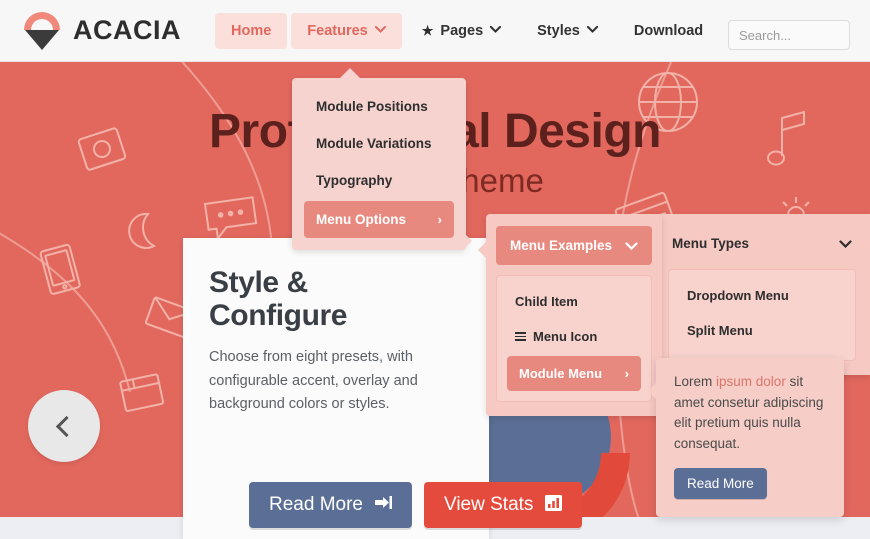  Describe the element at coordinates (127, 29) in the screenshot. I see `brand-name: ACACIA` at that location.